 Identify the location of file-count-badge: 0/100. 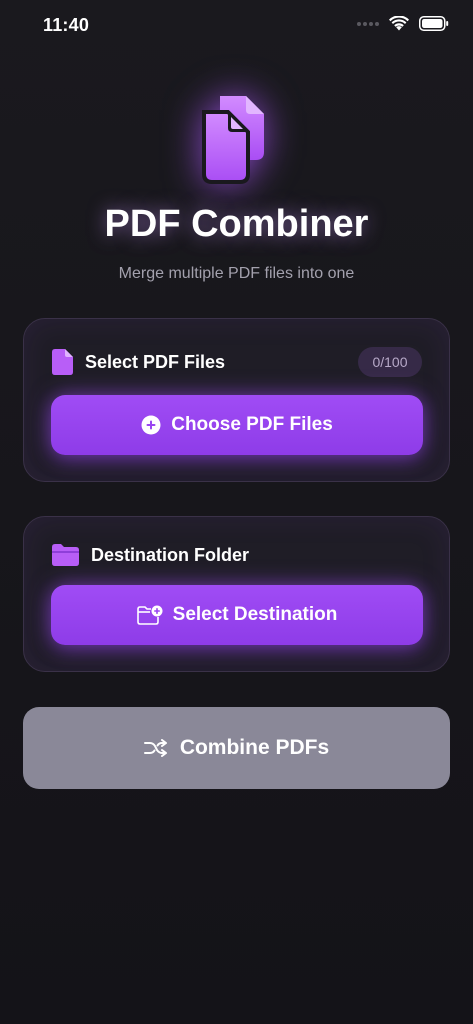
(390, 362).